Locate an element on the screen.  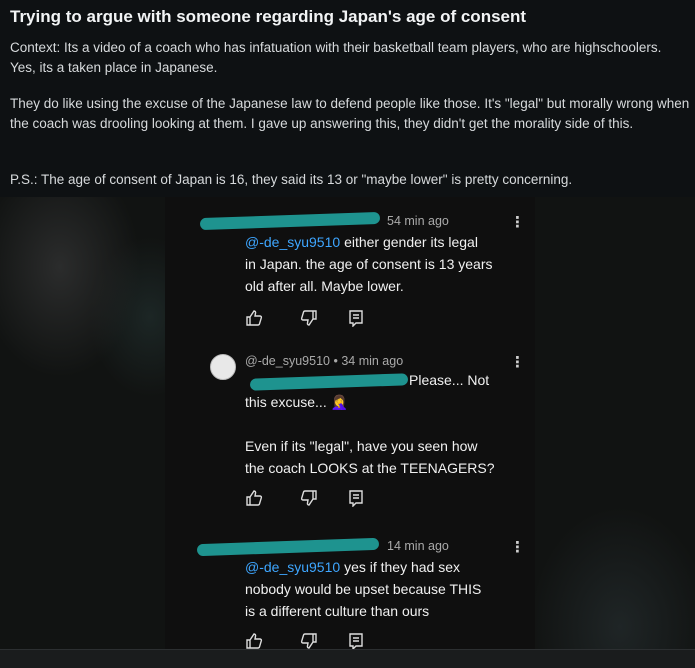
comment-line: @-de_syu9510 either gender its legal is located at coordinates (361, 242).